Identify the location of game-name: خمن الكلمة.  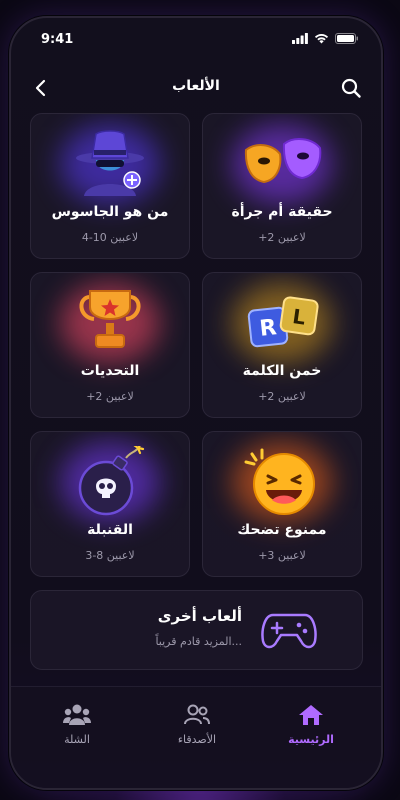
(282, 371).